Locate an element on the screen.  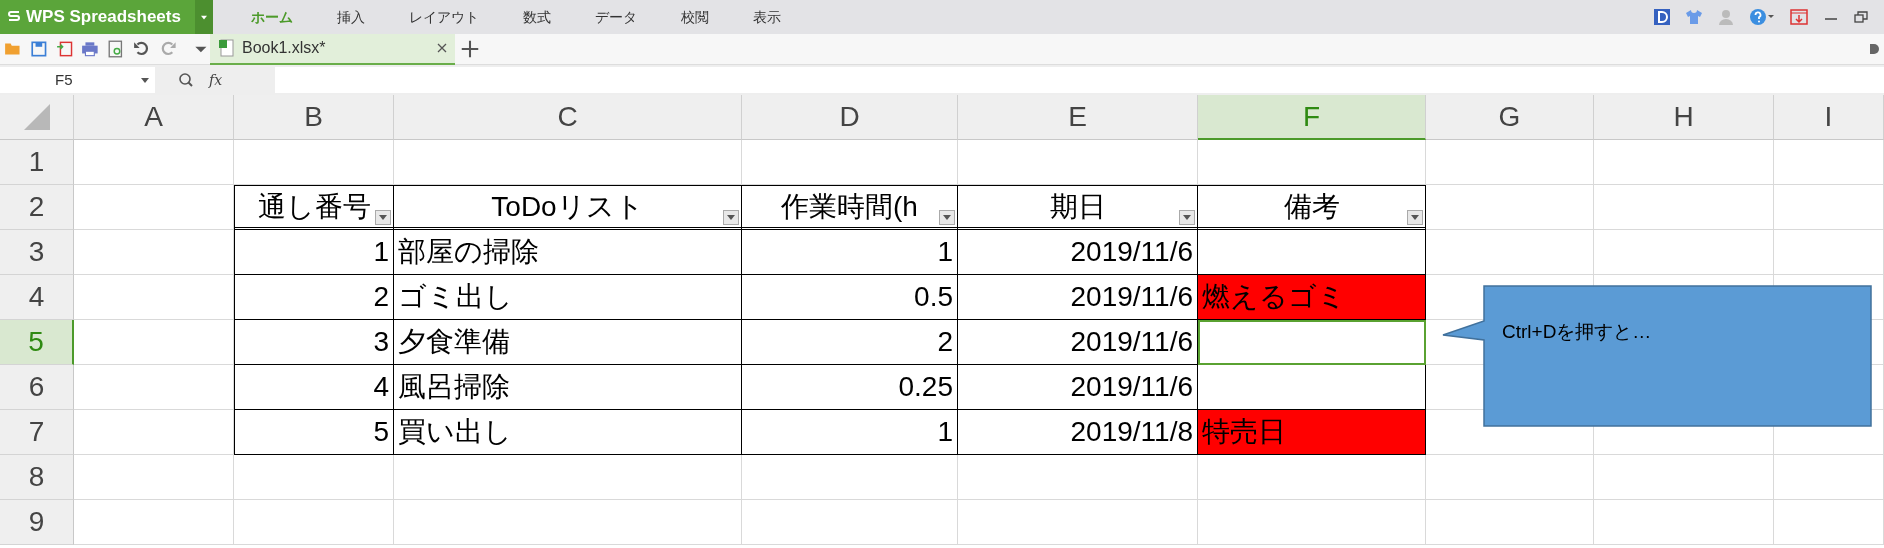
ribbon-tab: 数式 is located at coordinates (536, 17).